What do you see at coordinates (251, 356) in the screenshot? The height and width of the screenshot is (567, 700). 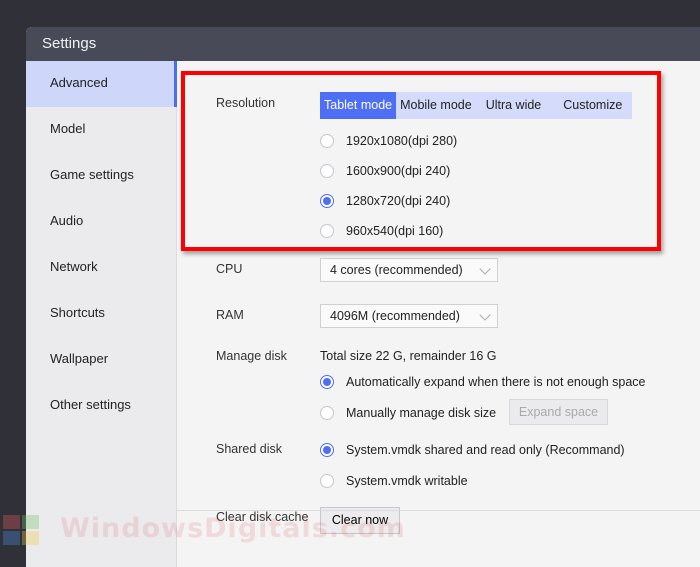 I see `manage-disk-label: Manage disk` at bounding box center [251, 356].